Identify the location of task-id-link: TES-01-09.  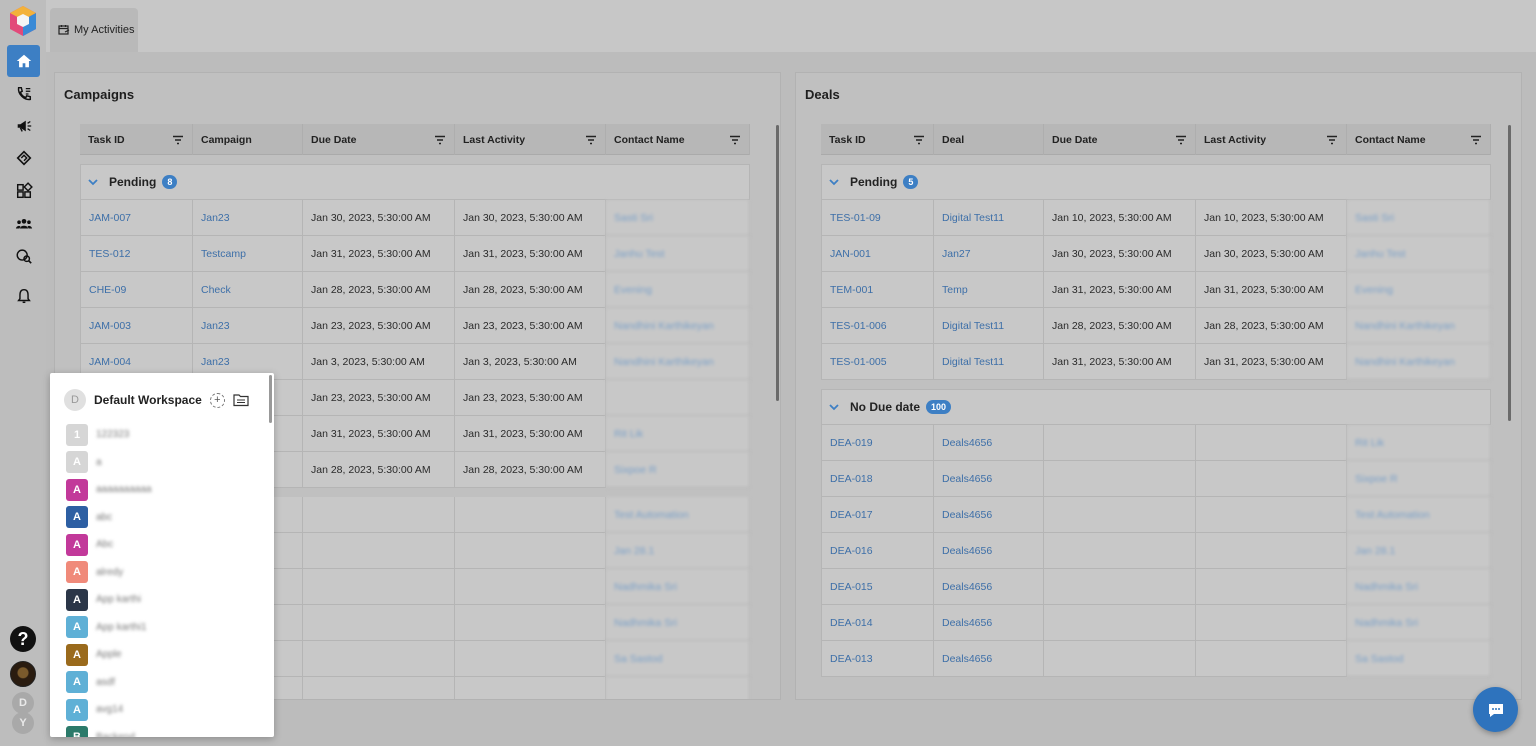
(877, 218).